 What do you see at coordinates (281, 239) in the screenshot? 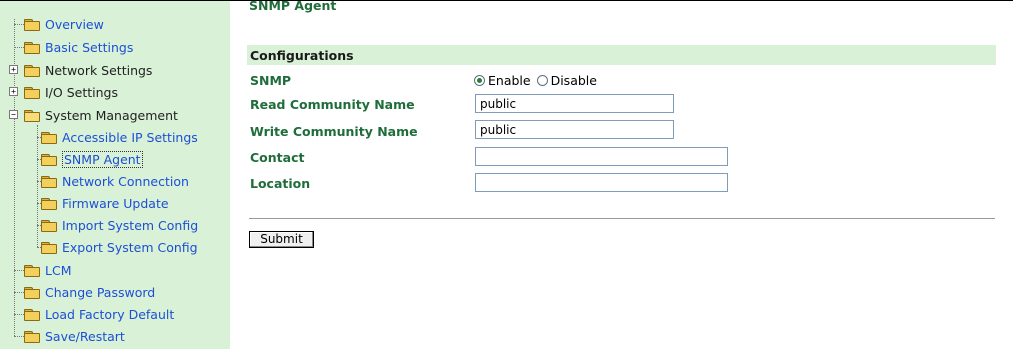
I see `submit-button: Submit` at bounding box center [281, 239].